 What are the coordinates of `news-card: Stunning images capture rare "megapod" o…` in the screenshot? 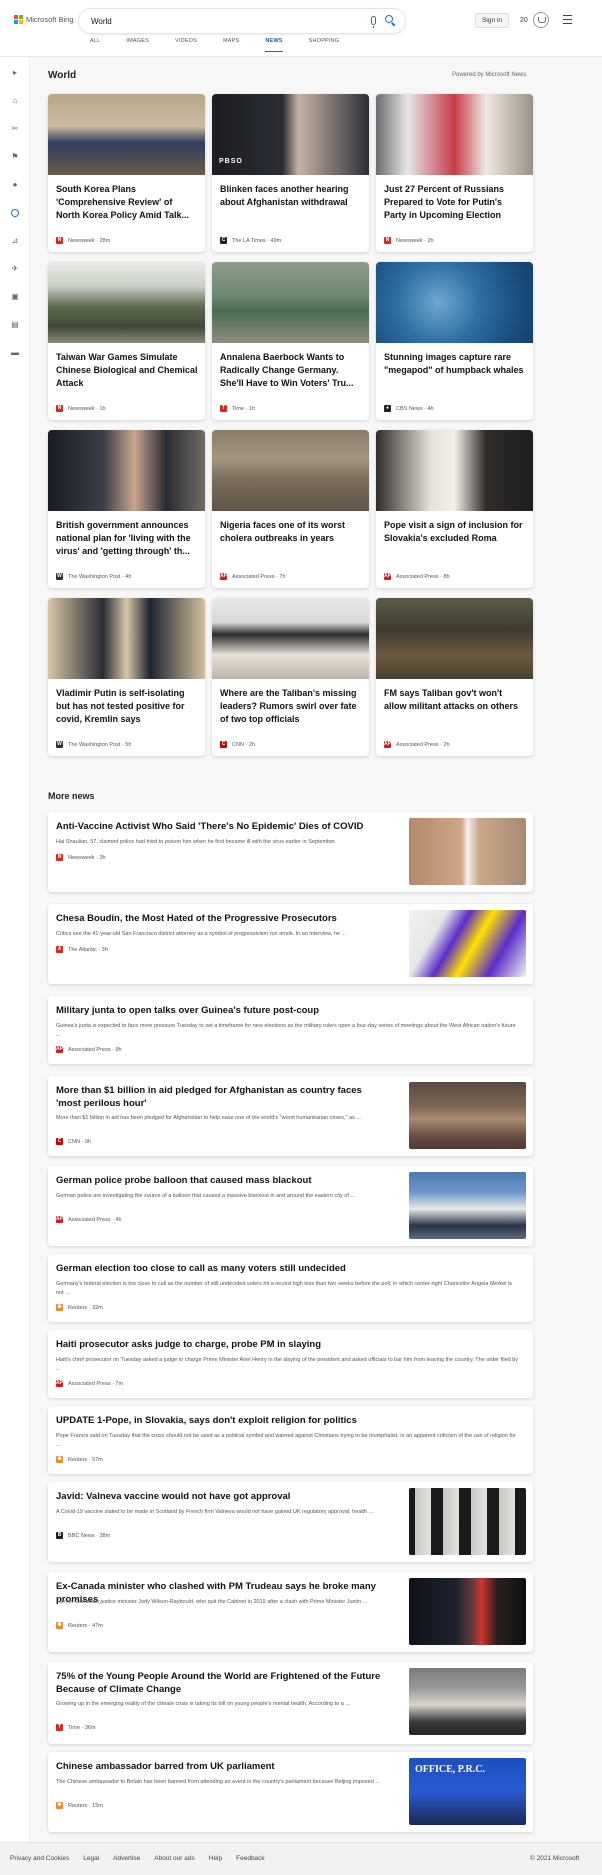 It's located at (454, 341).